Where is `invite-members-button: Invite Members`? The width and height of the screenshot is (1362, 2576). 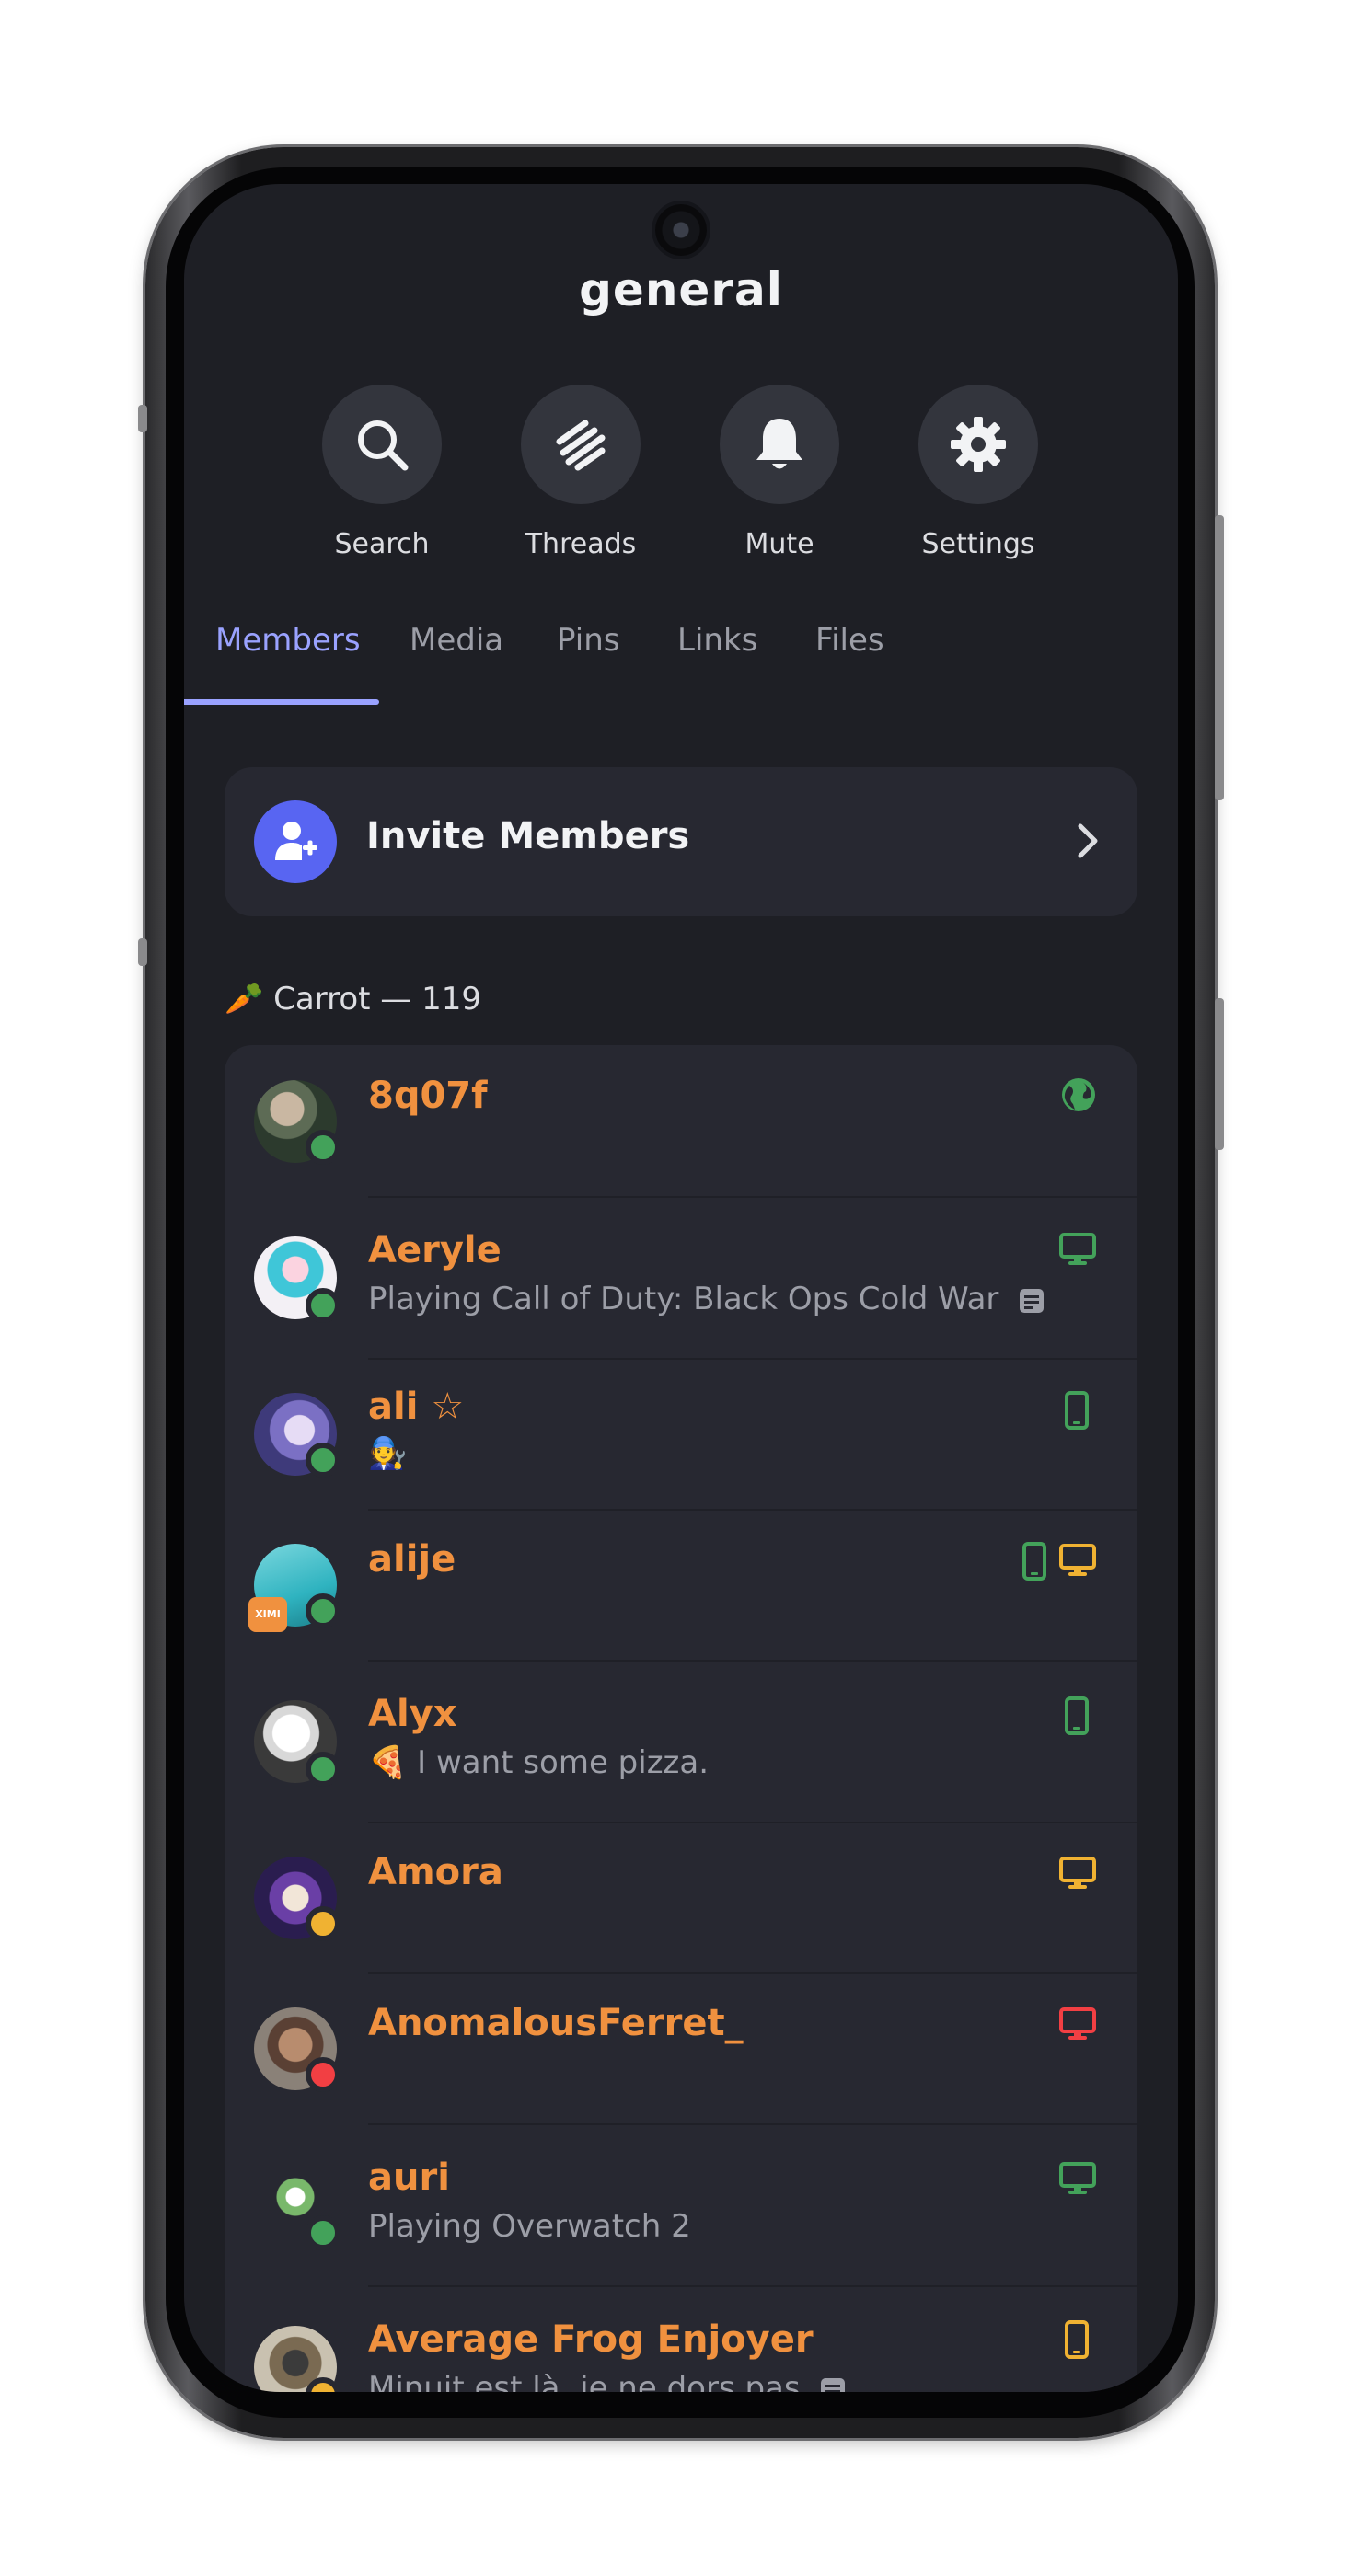 invite-members-button: Invite Members is located at coordinates (681, 841).